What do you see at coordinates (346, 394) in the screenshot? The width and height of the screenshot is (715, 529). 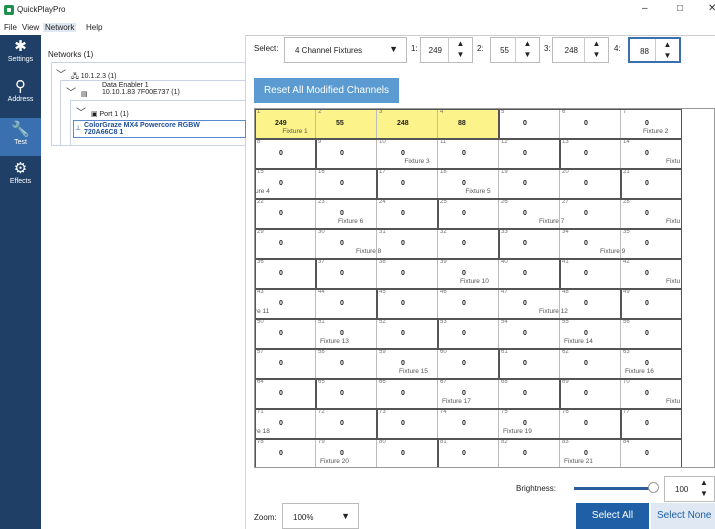 I see `channel-cell-65: 65 0` at bounding box center [346, 394].